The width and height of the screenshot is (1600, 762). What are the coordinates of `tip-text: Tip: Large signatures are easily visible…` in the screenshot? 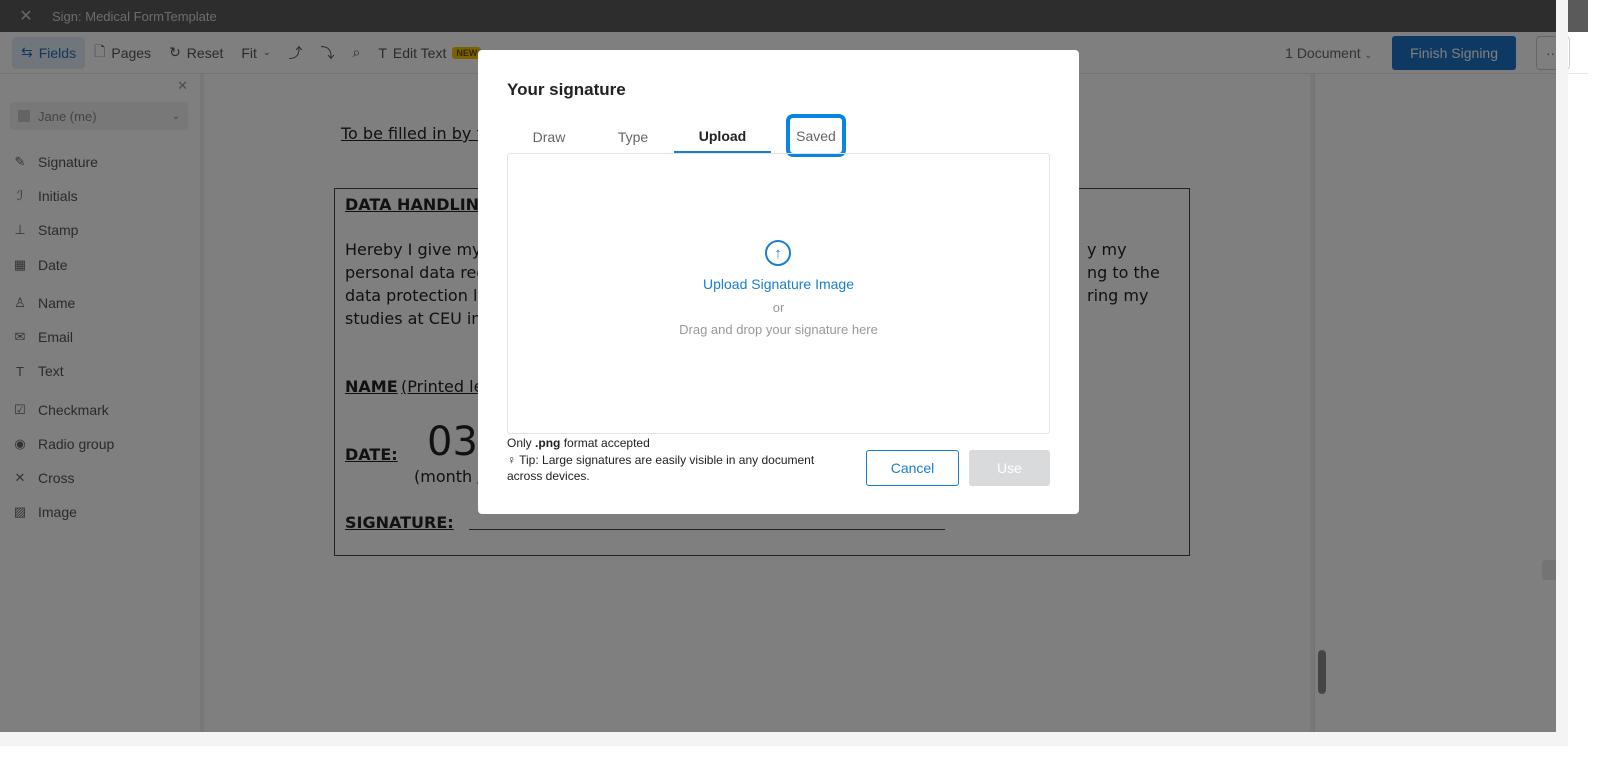 It's located at (661, 468).